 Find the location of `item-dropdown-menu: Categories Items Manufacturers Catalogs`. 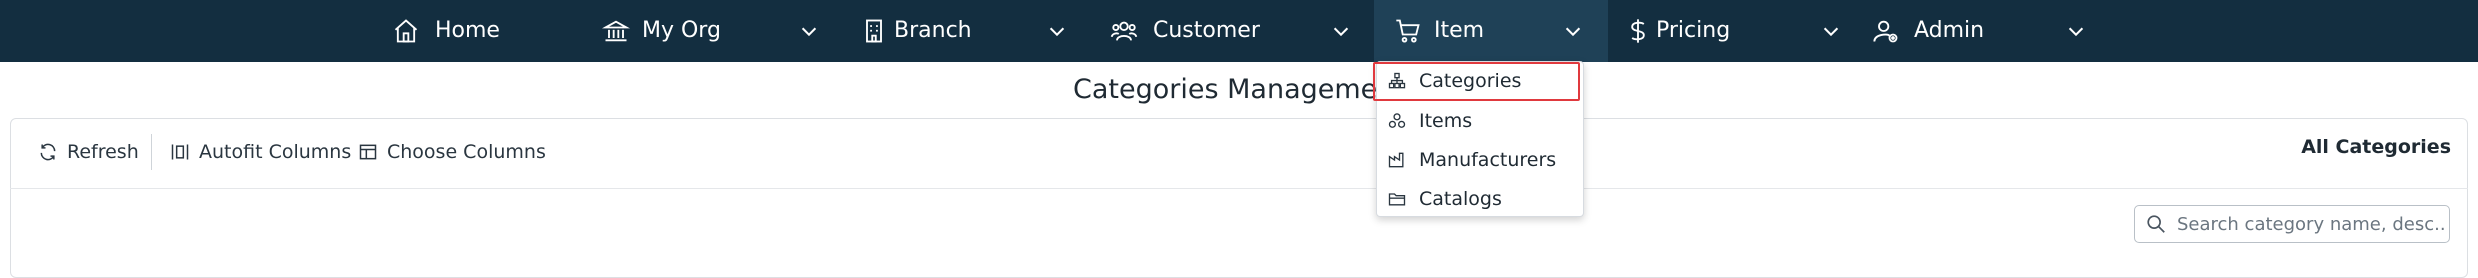

item-dropdown-menu: Categories Items Manufacturers Catalogs is located at coordinates (1480, 139).